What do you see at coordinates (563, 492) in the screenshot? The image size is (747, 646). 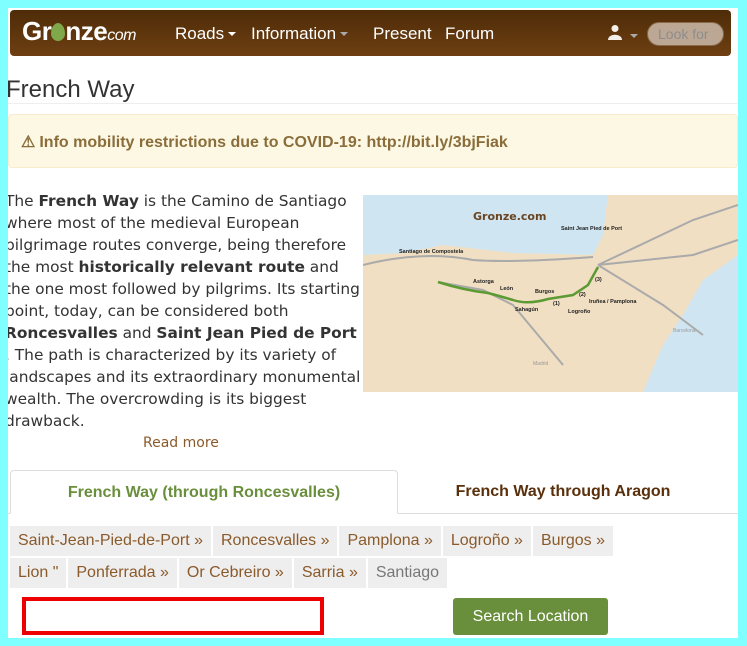 I see `tab-aragon: French Way through Aragon` at bounding box center [563, 492].